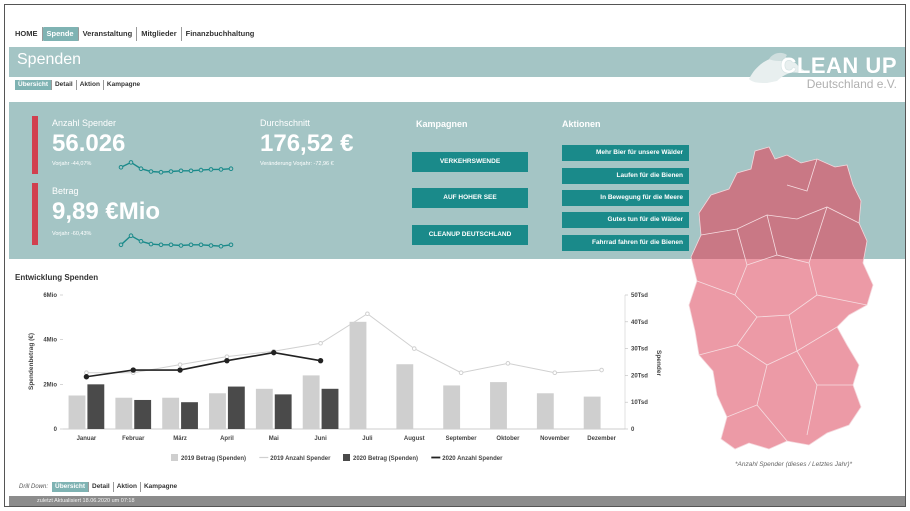 The height and width of the screenshot is (511, 910). I want to click on action-button-fahrrad-bienen: Fahrrad fahren für die Bienen, so click(625, 243).